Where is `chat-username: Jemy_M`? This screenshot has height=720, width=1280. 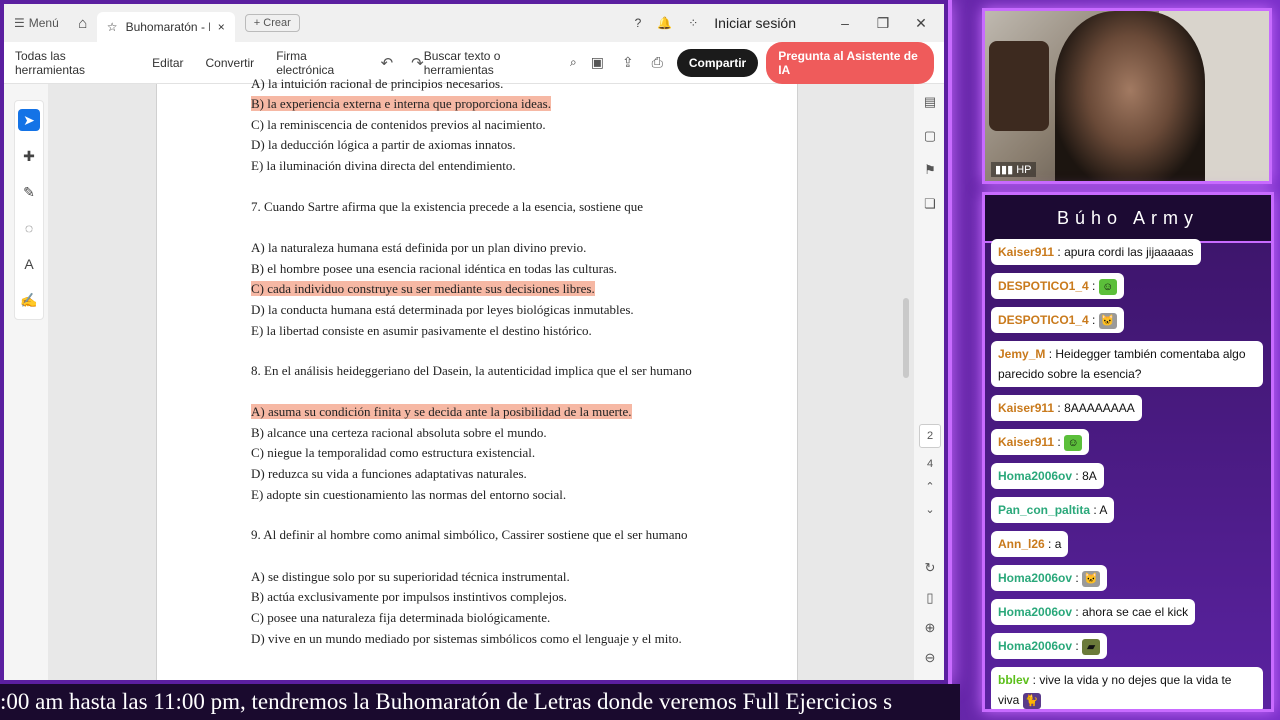
chat-username: Jemy_M is located at coordinates (1021, 354).